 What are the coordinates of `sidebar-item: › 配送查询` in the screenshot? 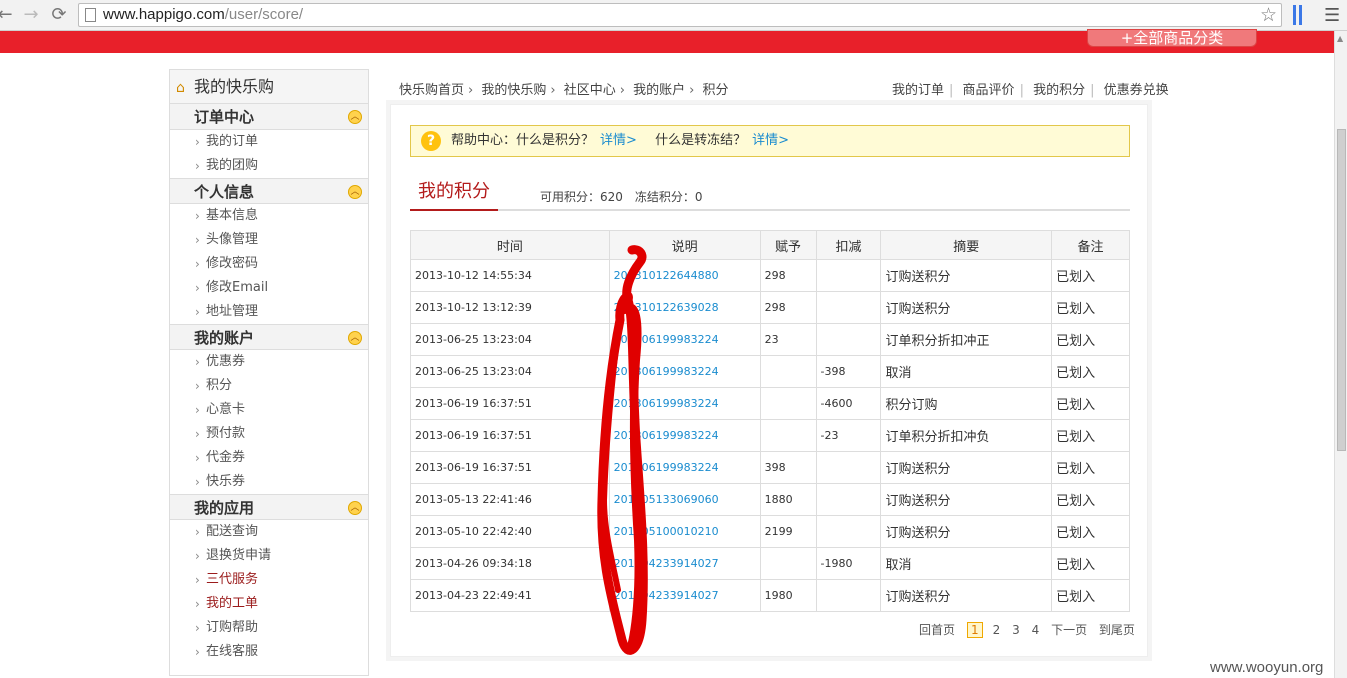 It's located at (269, 532).